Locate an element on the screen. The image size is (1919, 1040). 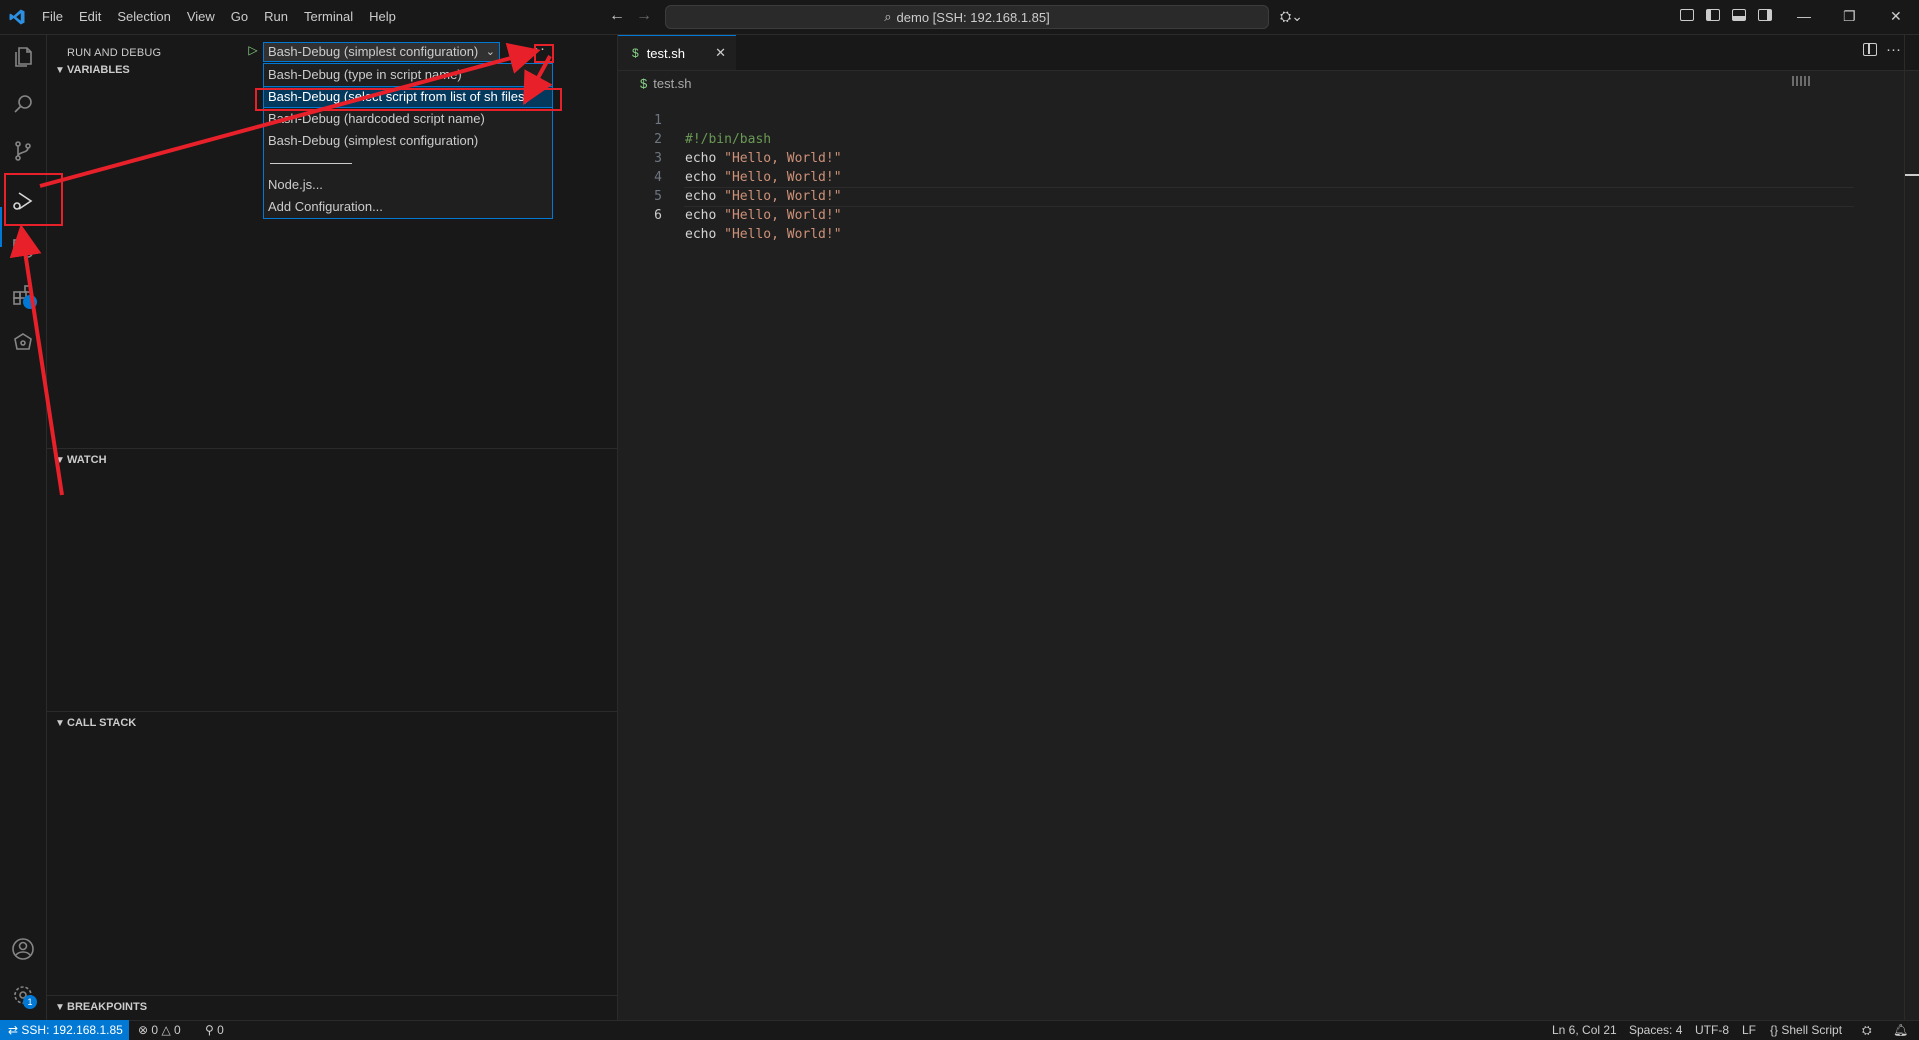
back-arrow-icon: ← is located at coordinates (617, 16).